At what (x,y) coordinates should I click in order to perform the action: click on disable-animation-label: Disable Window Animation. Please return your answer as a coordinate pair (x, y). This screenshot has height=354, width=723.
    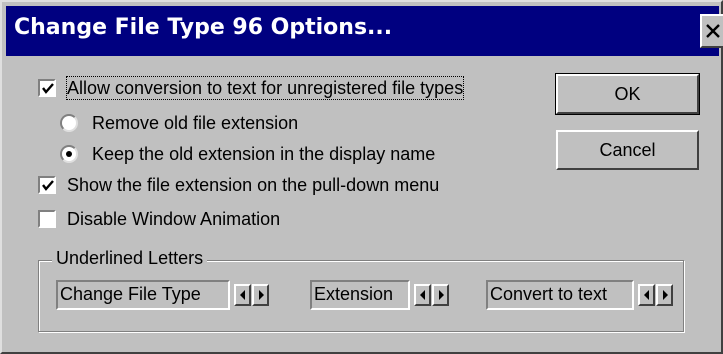
    Looking at the image, I should click on (173, 219).